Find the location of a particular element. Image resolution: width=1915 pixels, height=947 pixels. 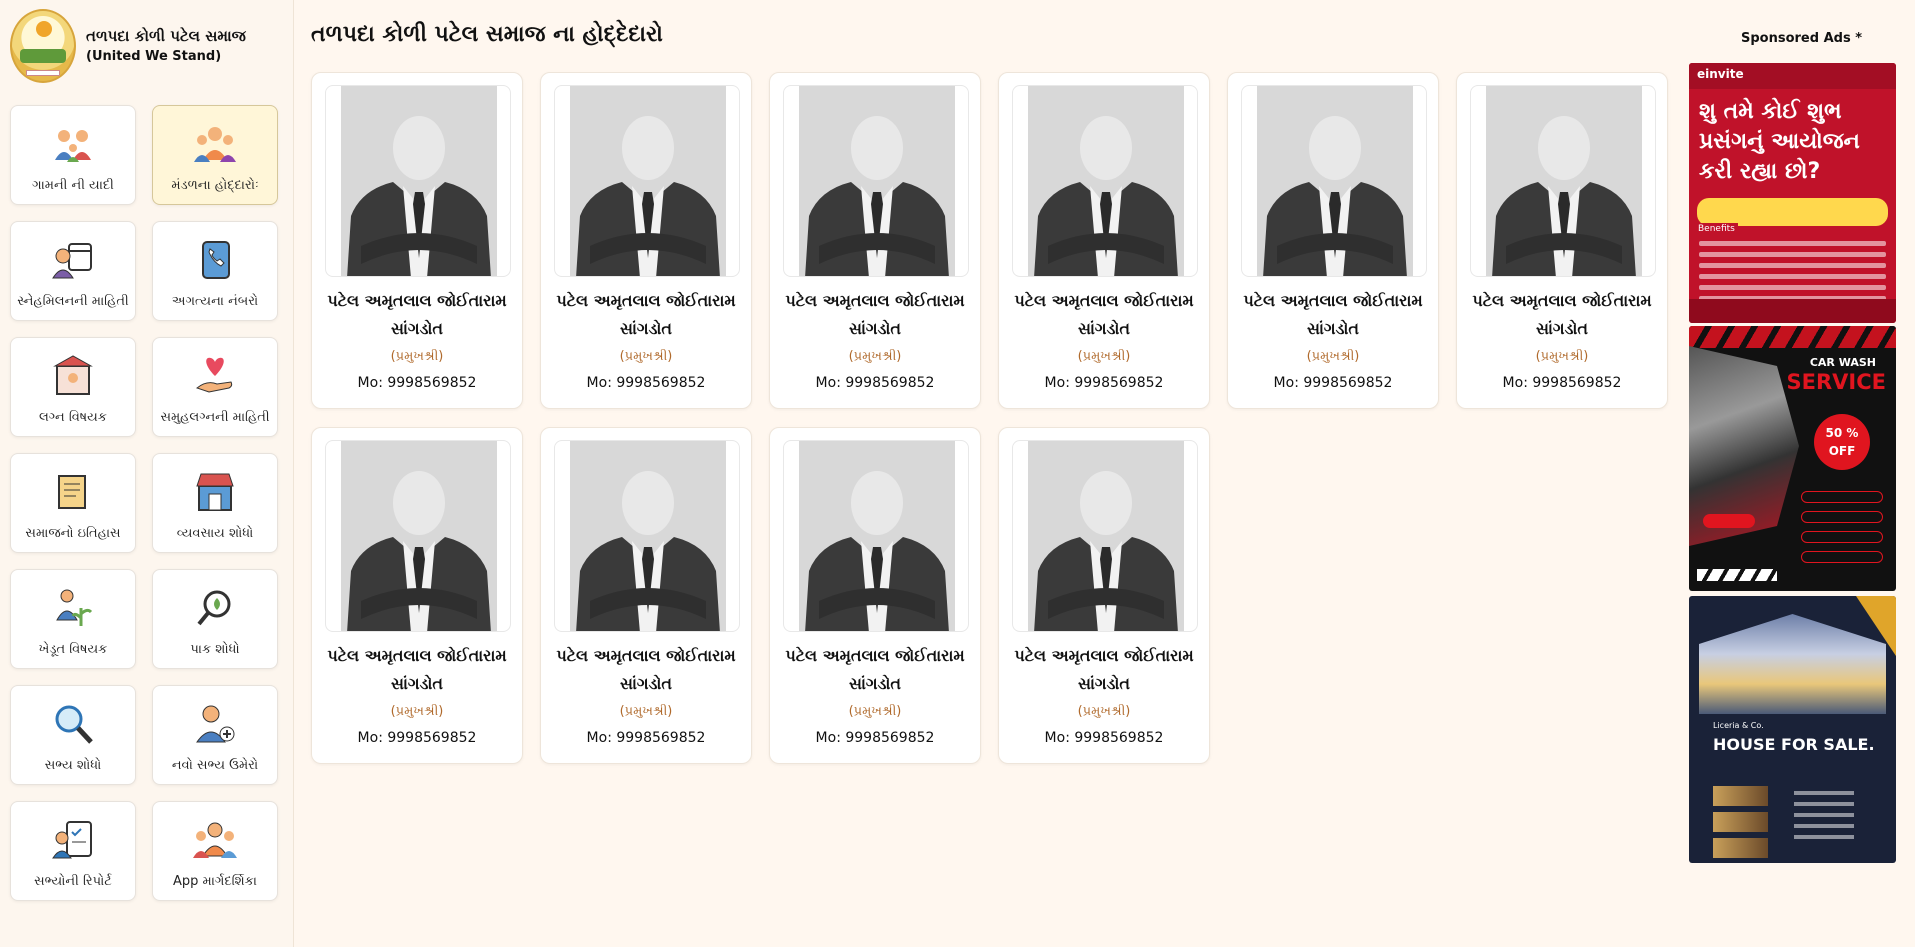

ad2-service-list is located at coordinates (1842, 531).